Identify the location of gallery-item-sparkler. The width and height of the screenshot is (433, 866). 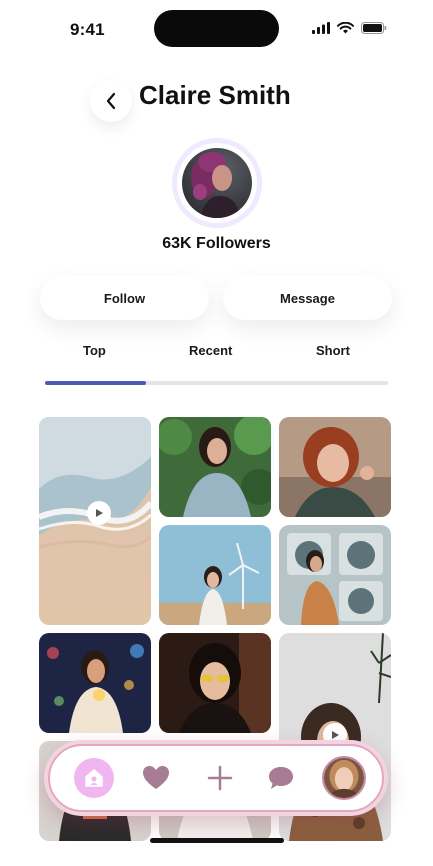
(95, 683).